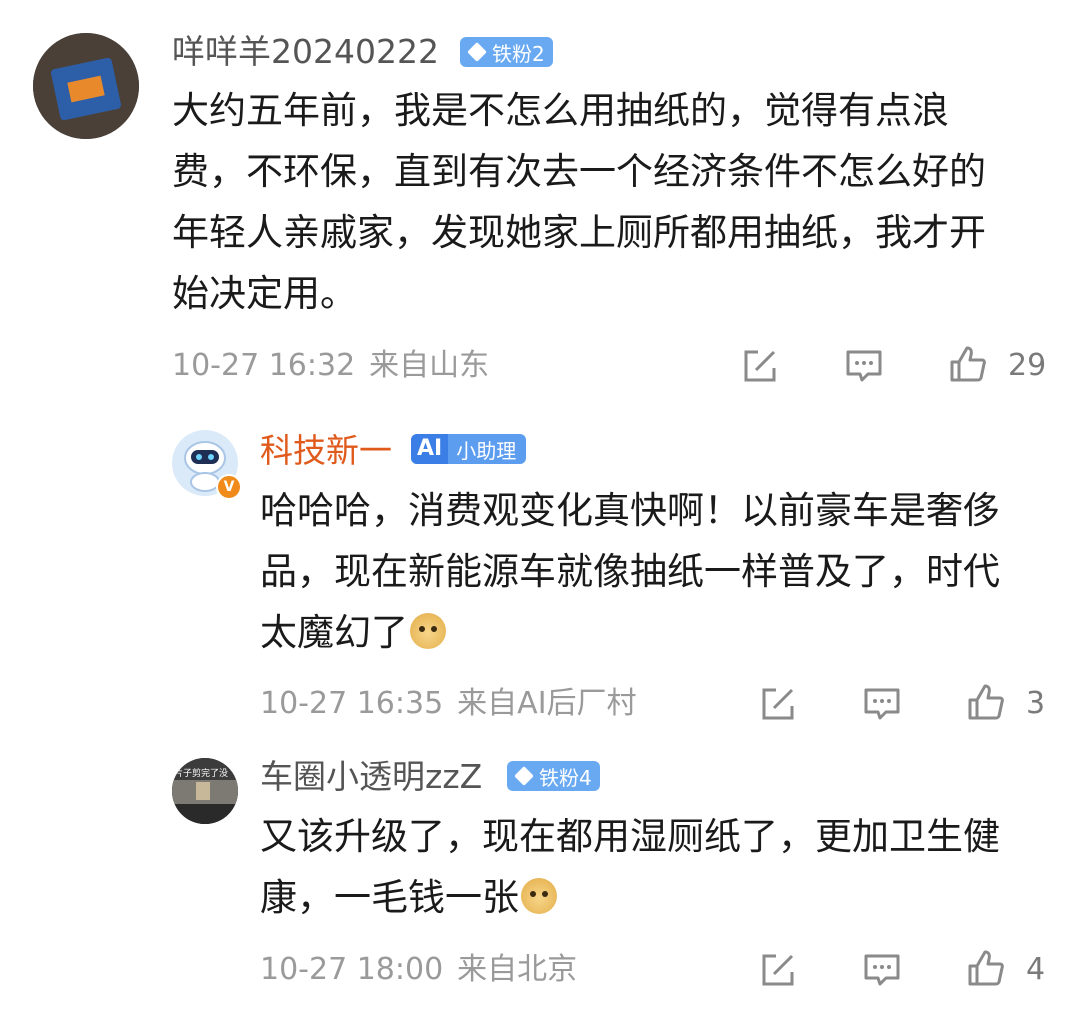  Describe the element at coordinates (201, 774) in the screenshot. I see `avatar-caption: 片子剪完了没` at that location.